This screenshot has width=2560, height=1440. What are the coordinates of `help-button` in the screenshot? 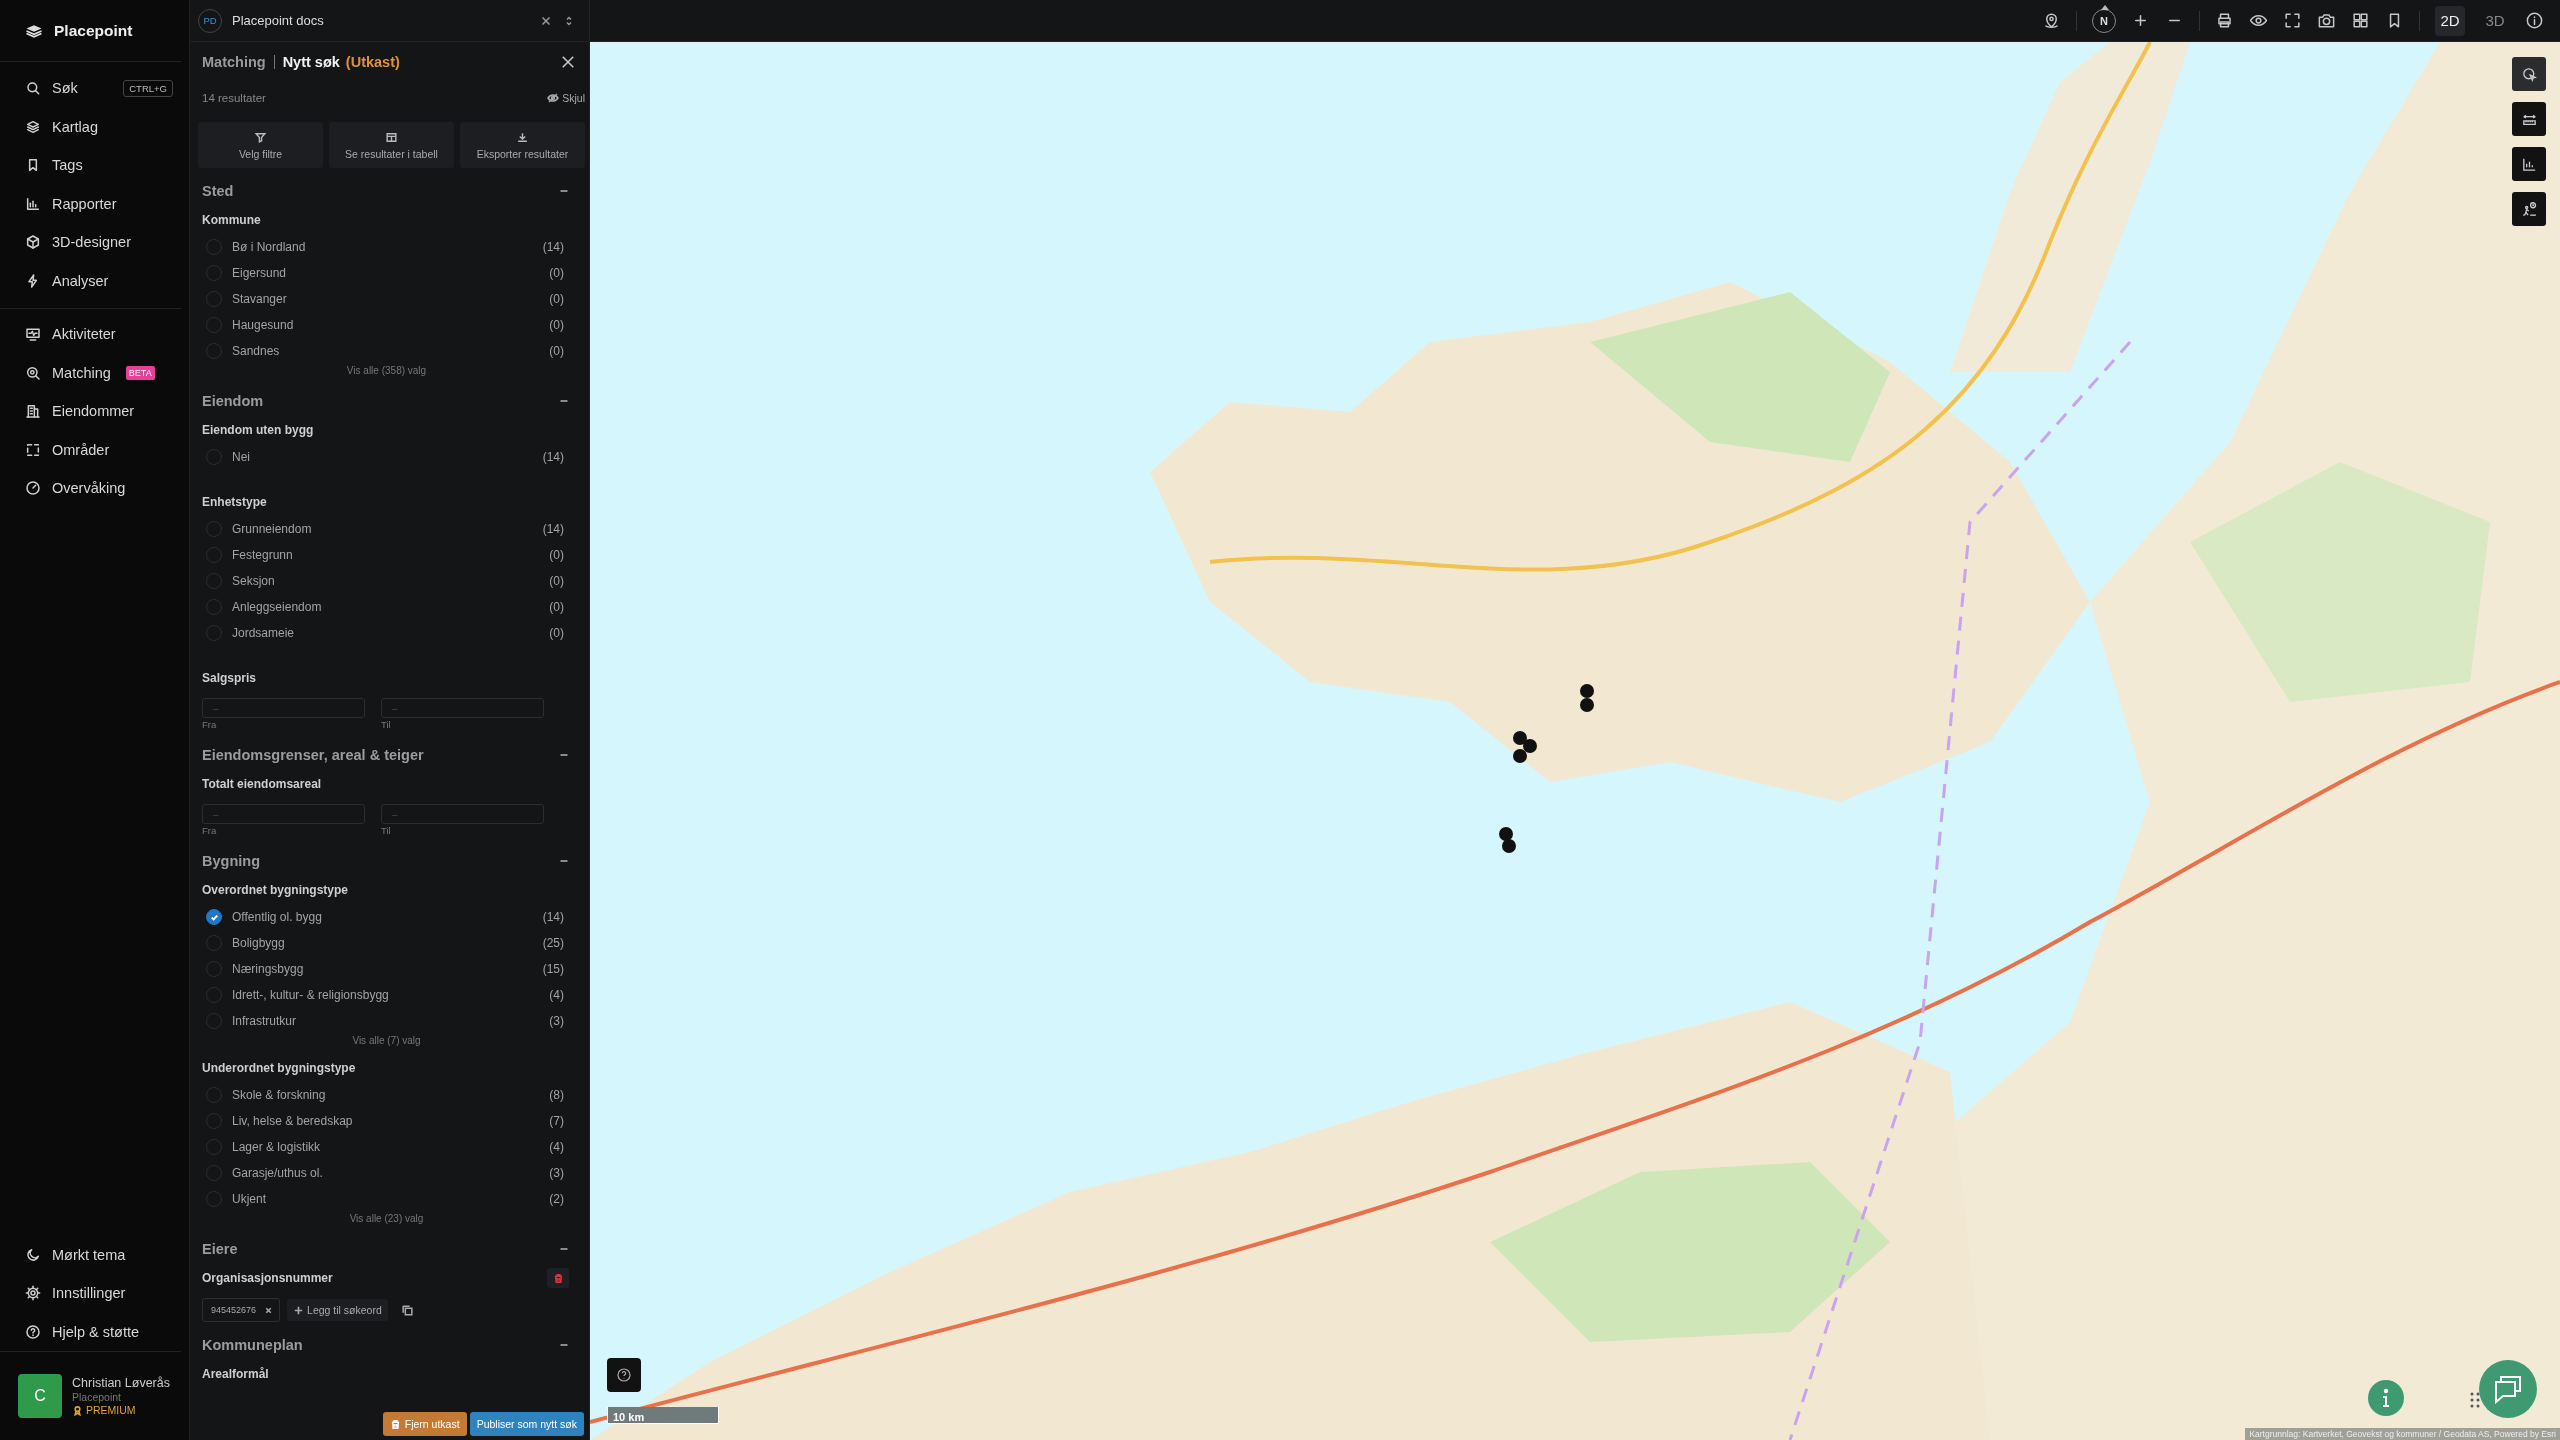 It's located at (624, 1375).